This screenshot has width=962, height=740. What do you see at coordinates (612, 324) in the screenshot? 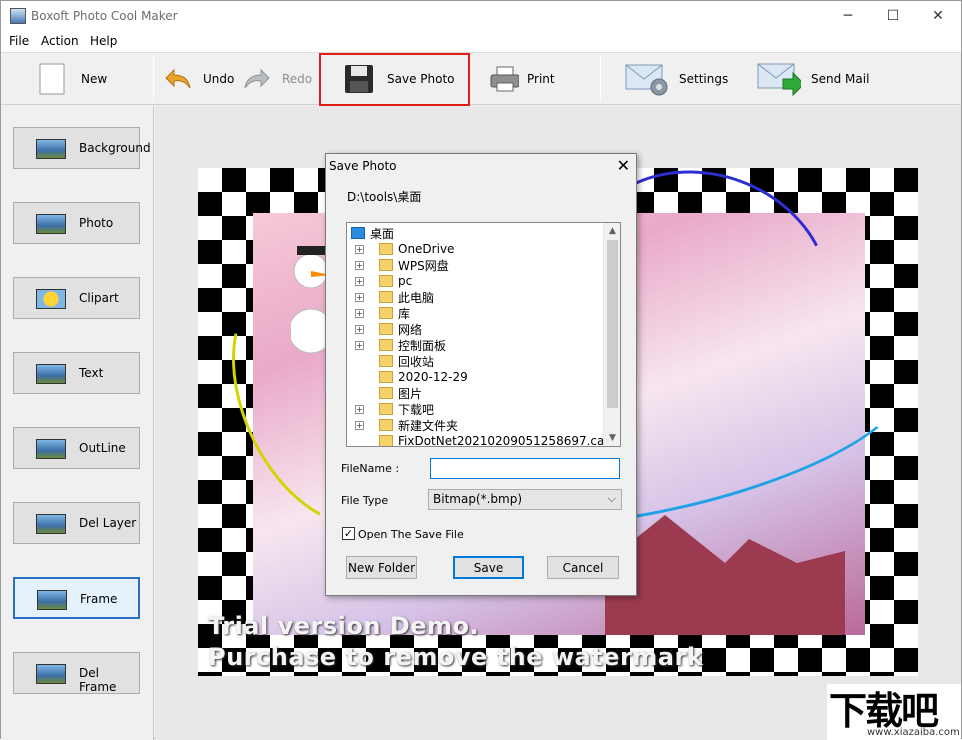
I see `scroll-thumb` at bounding box center [612, 324].